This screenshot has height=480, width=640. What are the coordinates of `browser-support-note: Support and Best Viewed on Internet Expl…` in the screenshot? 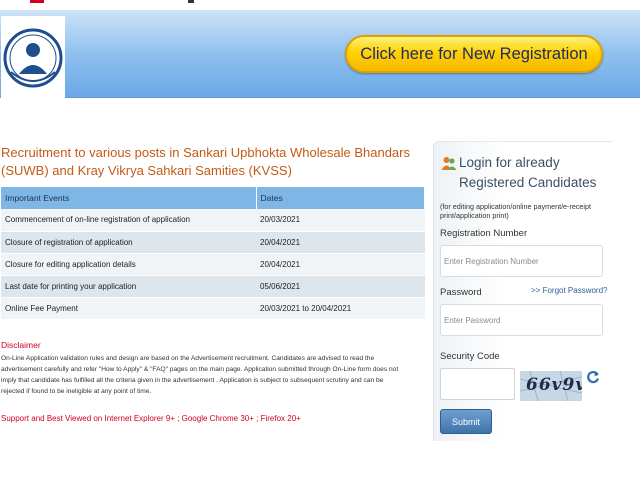 It's located at (151, 418).